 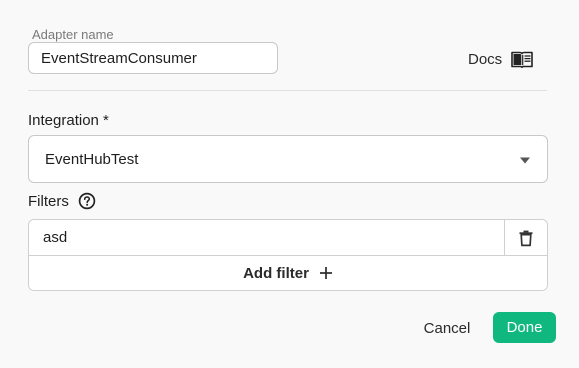 I want to click on docs-label: Docs, so click(x=485, y=59).